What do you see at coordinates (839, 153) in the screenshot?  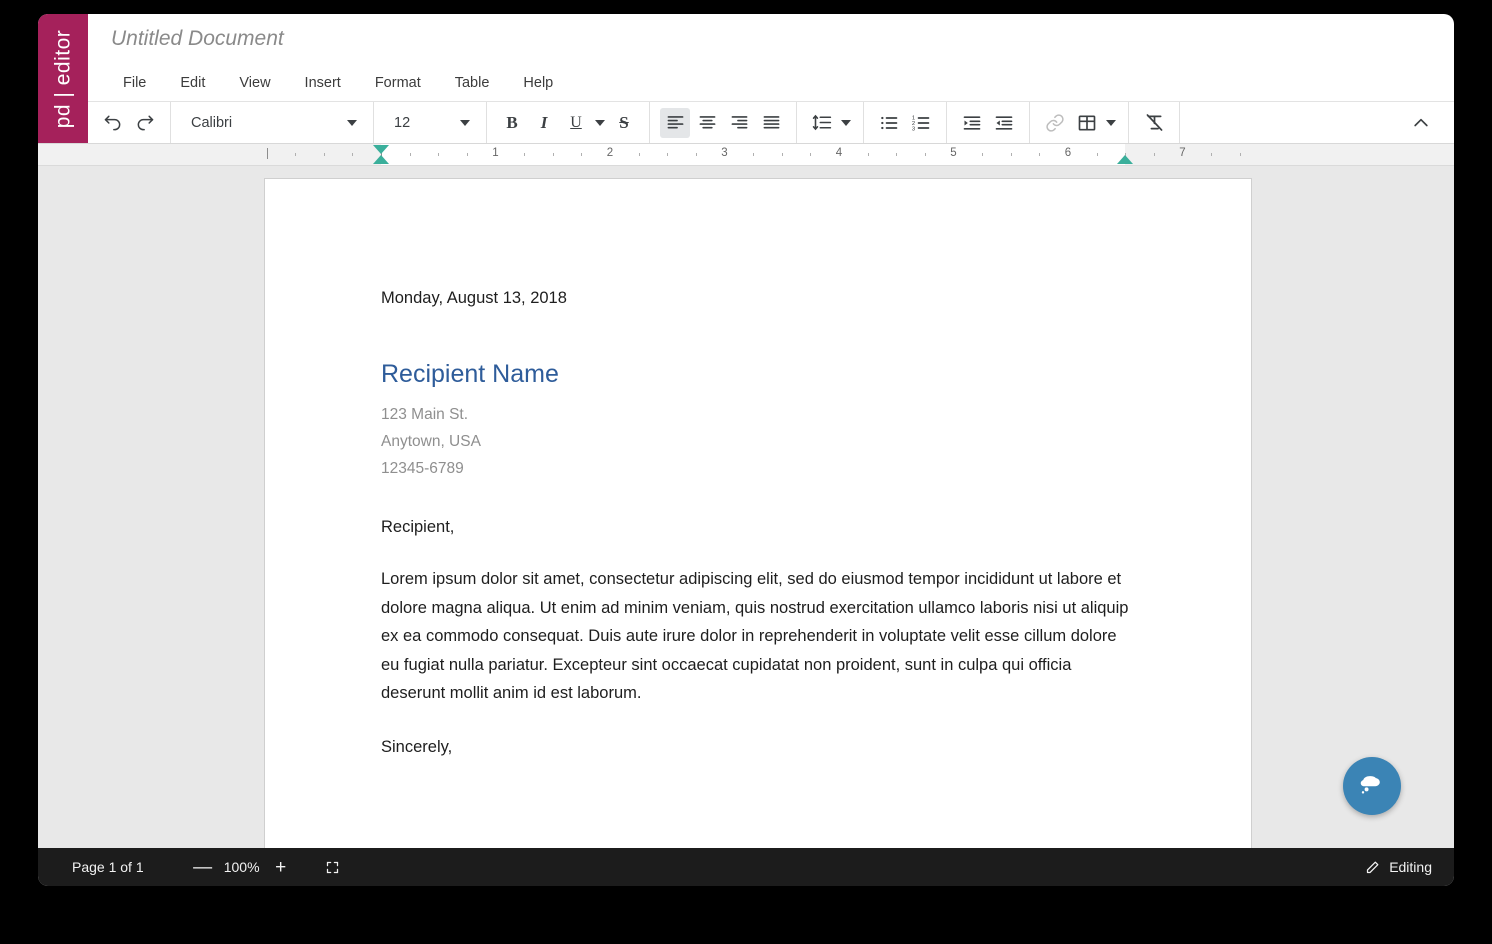 I see `ruler-number: 4` at bounding box center [839, 153].